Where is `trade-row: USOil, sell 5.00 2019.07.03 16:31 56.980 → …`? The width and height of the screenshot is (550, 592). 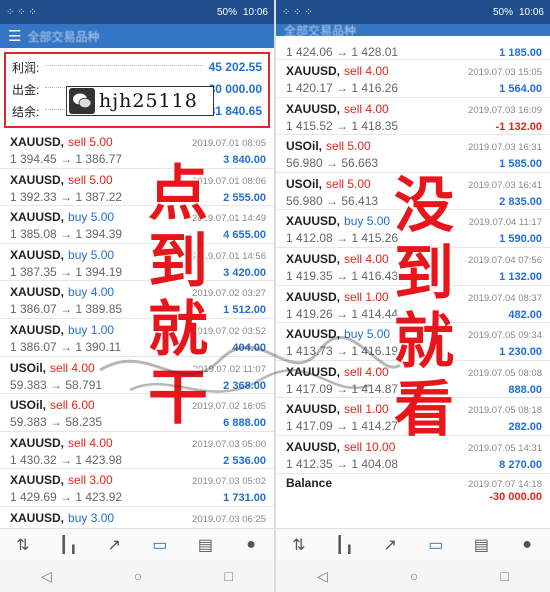
trade-row: USOil, sell 5.00 2019.07.03 16:31 56.980 → … is located at coordinates (413, 154).